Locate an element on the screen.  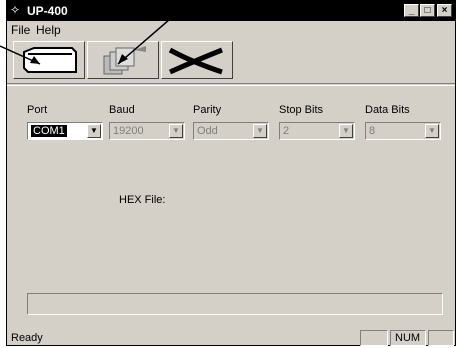
minimize-icon: _ is located at coordinates (411, 10).